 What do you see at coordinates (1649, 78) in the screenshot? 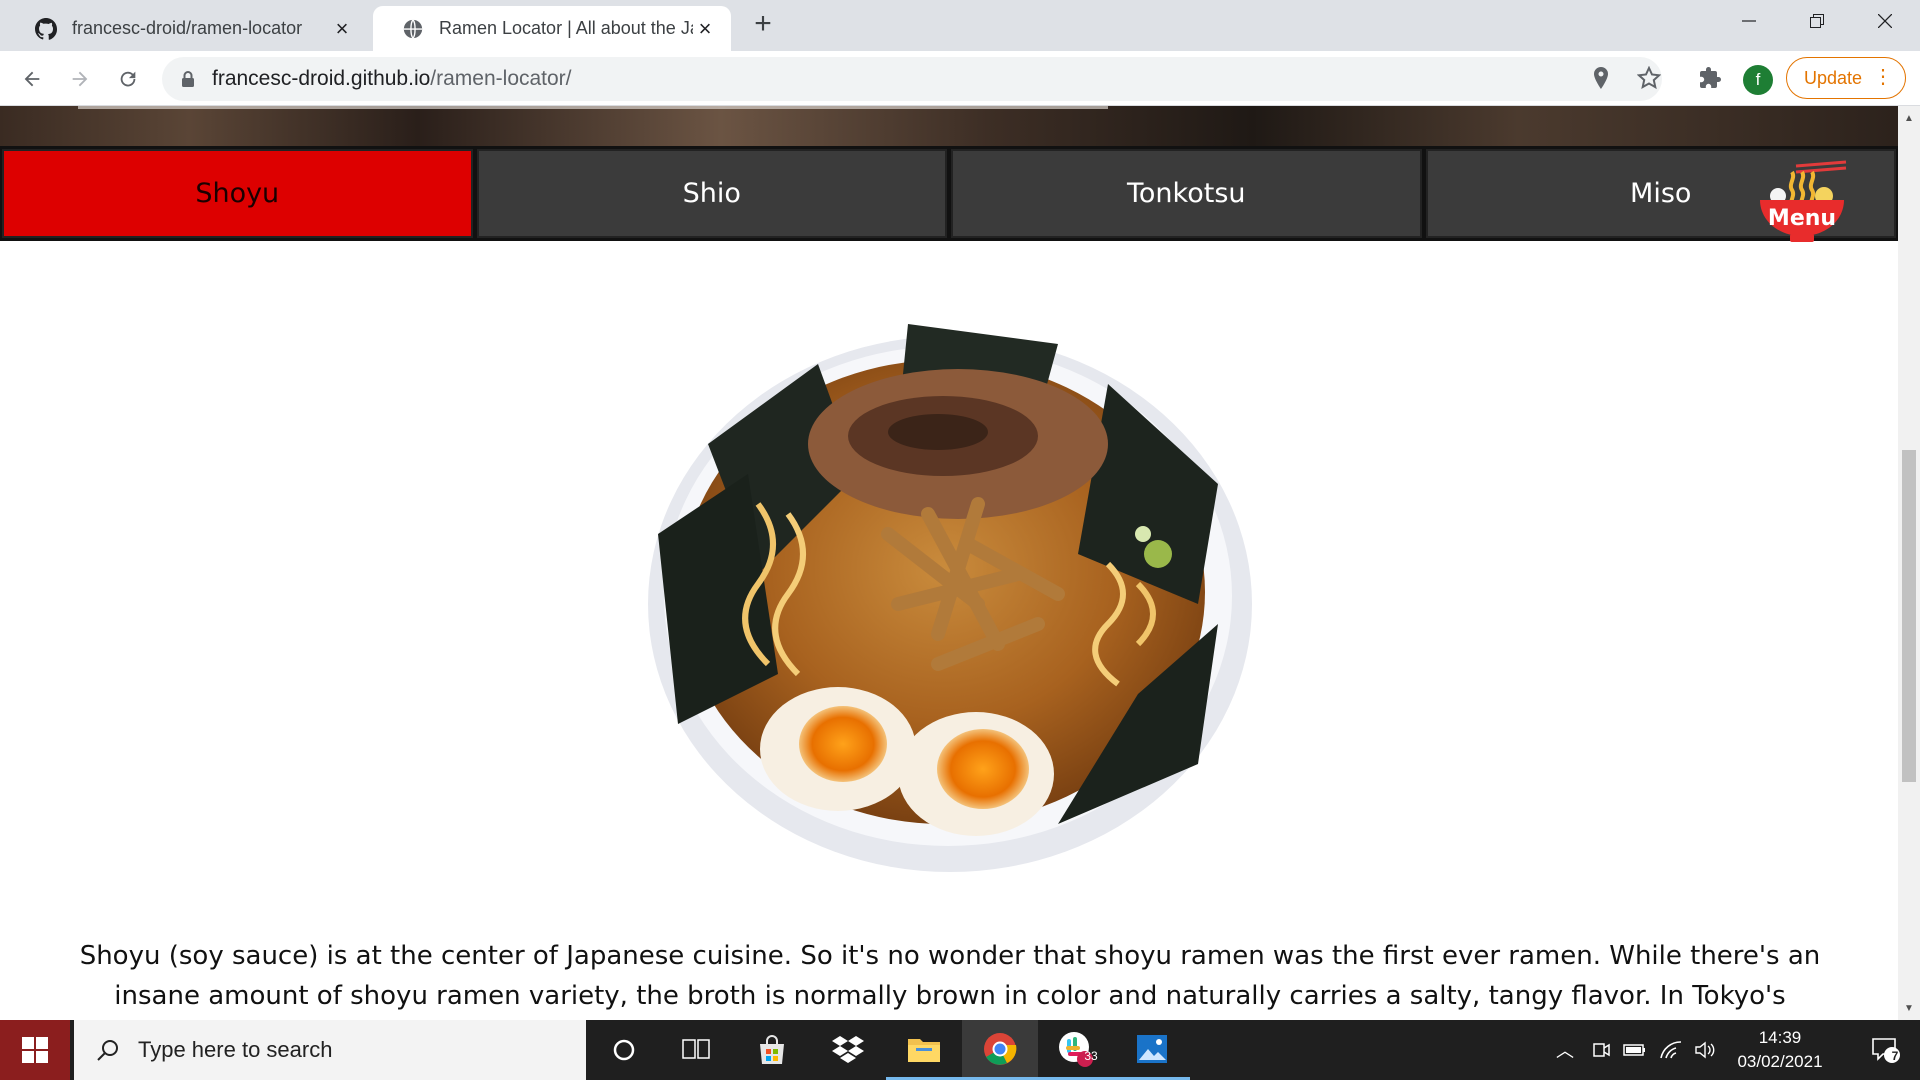
I see `bookmark-star-icon` at bounding box center [1649, 78].